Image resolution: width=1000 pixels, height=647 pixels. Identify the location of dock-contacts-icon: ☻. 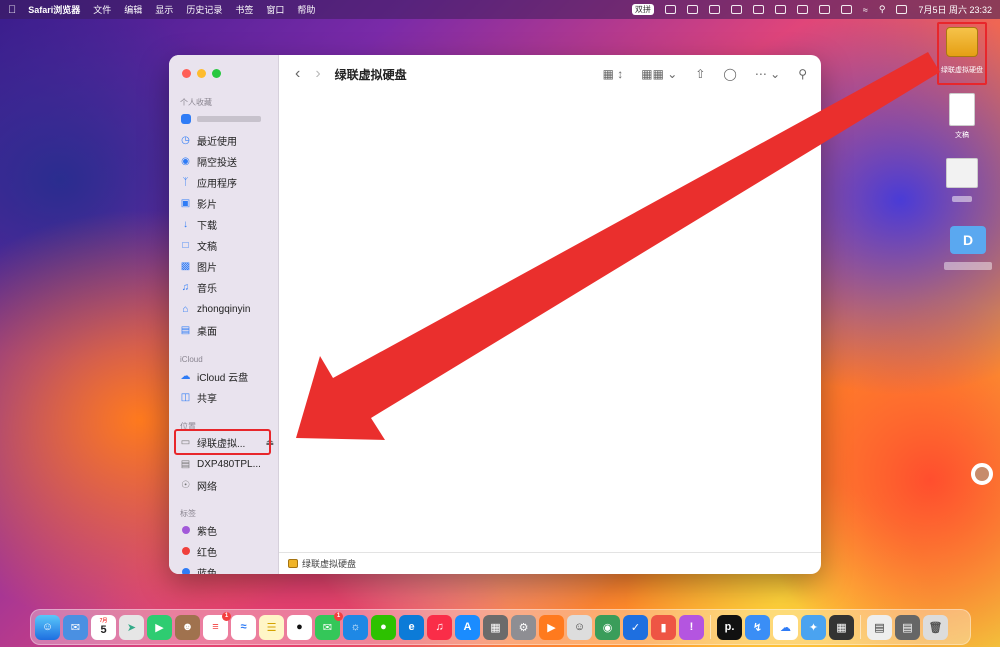
(187, 627).